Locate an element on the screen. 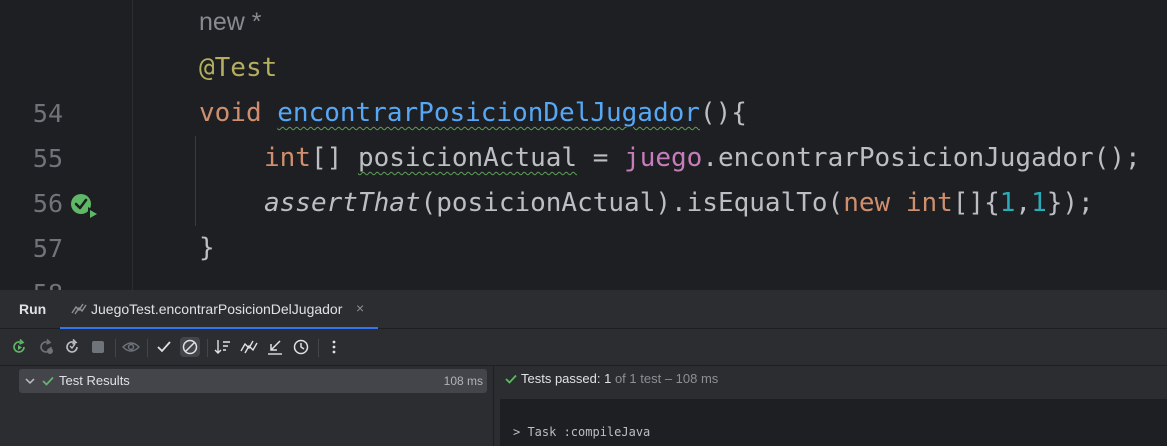  comma: , is located at coordinates (1023, 203).